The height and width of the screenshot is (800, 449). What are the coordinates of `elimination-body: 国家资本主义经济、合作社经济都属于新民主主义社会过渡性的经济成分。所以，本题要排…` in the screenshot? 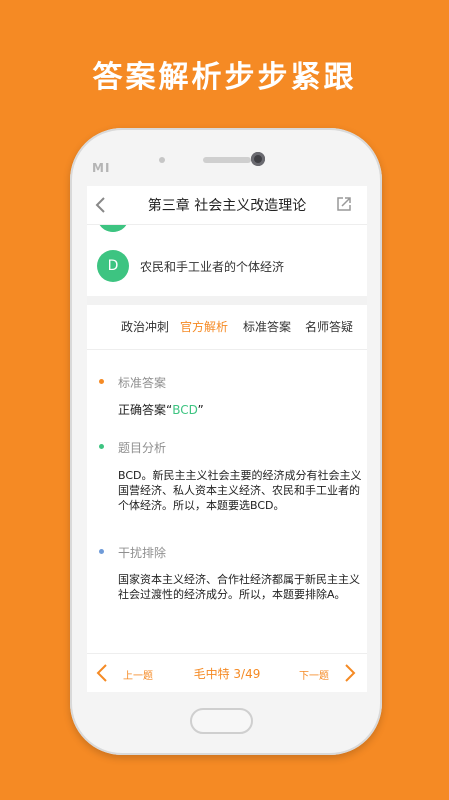 It's located at (239, 587).